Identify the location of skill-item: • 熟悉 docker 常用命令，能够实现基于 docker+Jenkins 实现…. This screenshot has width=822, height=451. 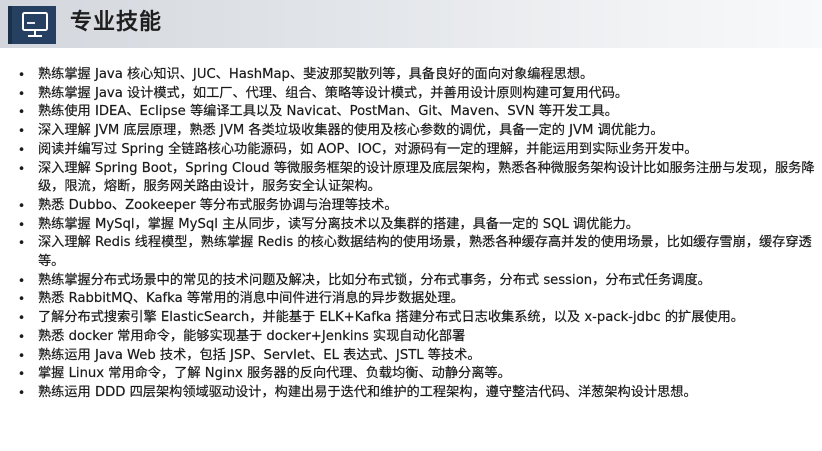
(416, 337).